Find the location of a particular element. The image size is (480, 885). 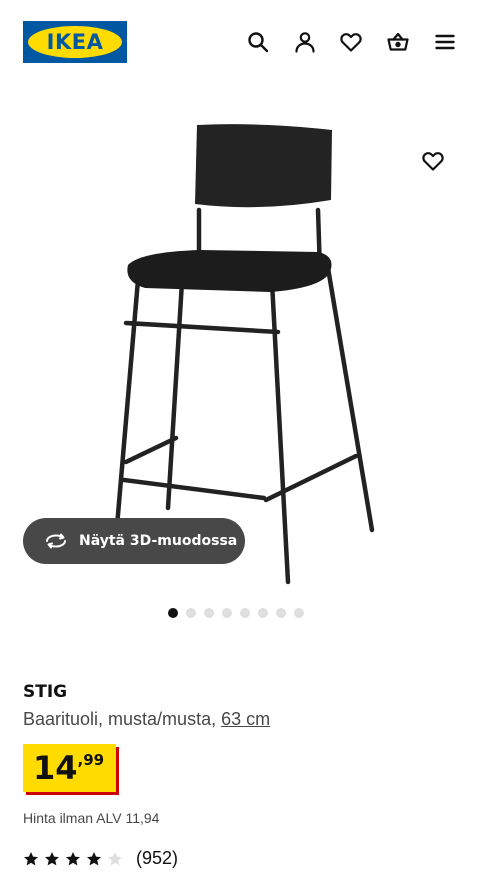

header: IKEA is located at coordinates (240, 43).